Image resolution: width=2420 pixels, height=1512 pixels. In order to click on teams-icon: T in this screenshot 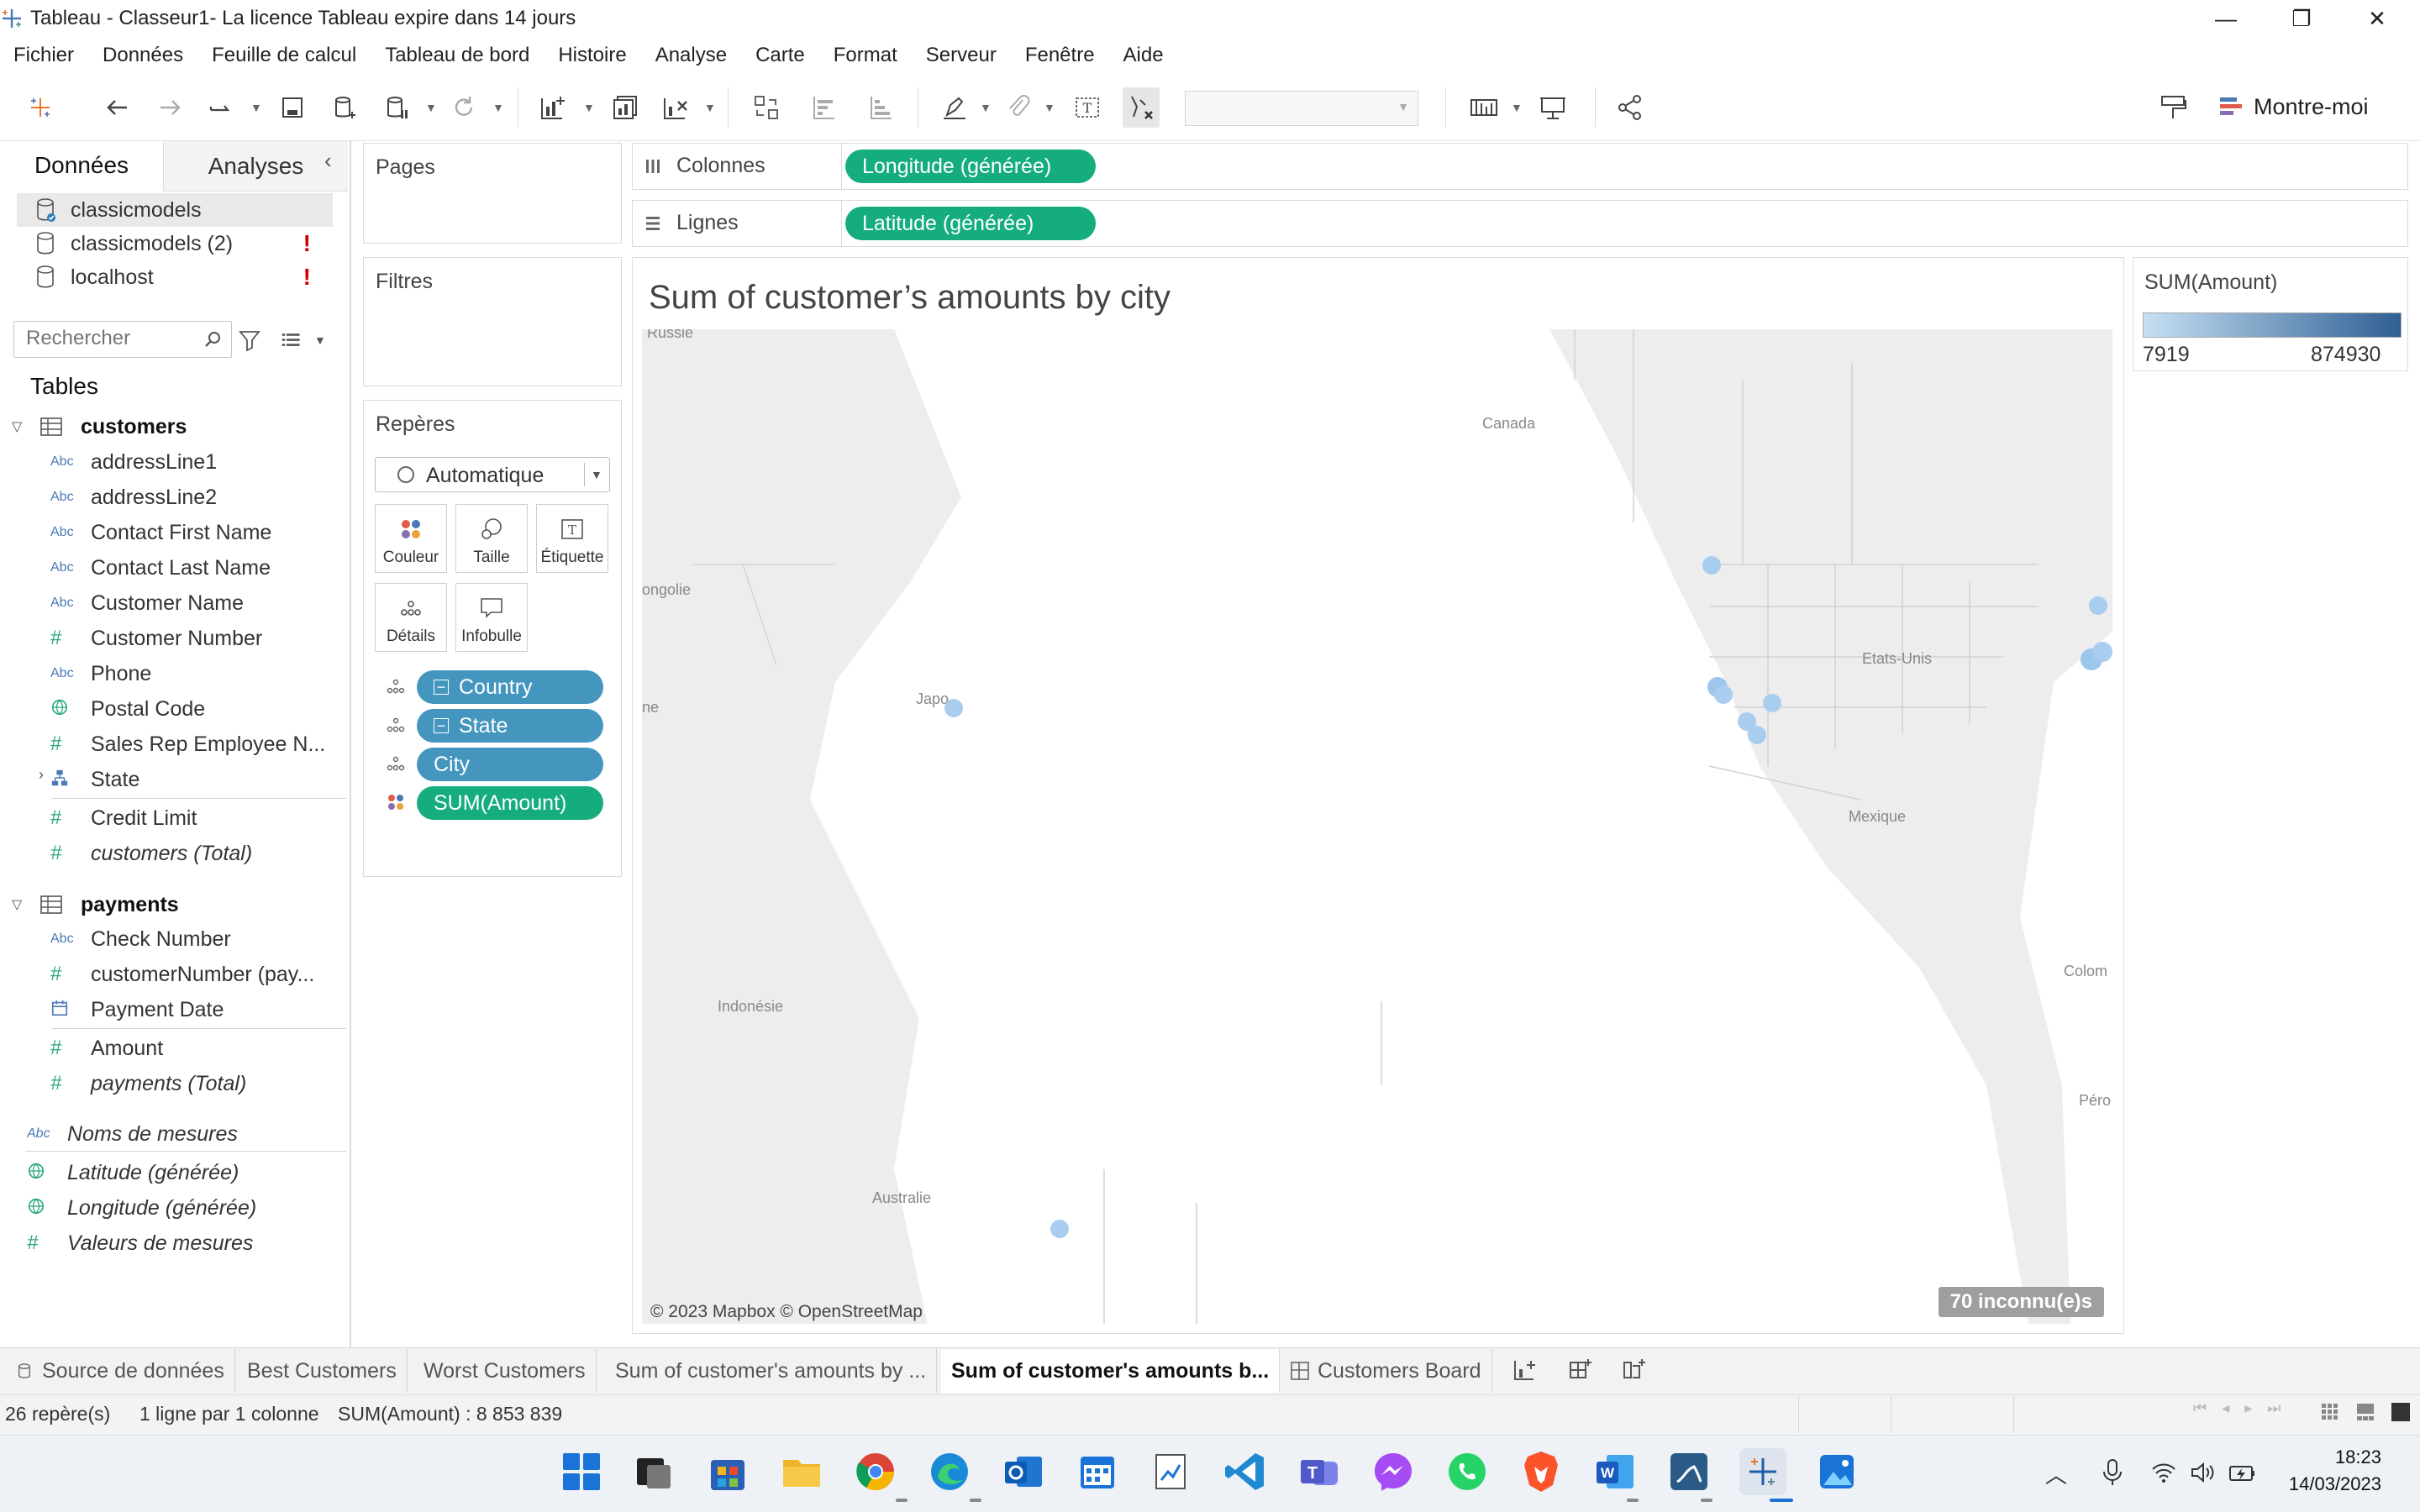, I will do `click(1319, 1471)`.